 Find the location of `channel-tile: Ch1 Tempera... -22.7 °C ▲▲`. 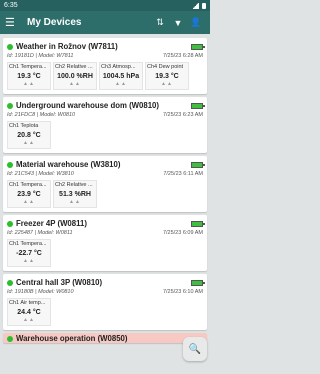

channel-tile: Ch1 Tempera... -22.7 °C ▲▲ is located at coordinates (29, 253).